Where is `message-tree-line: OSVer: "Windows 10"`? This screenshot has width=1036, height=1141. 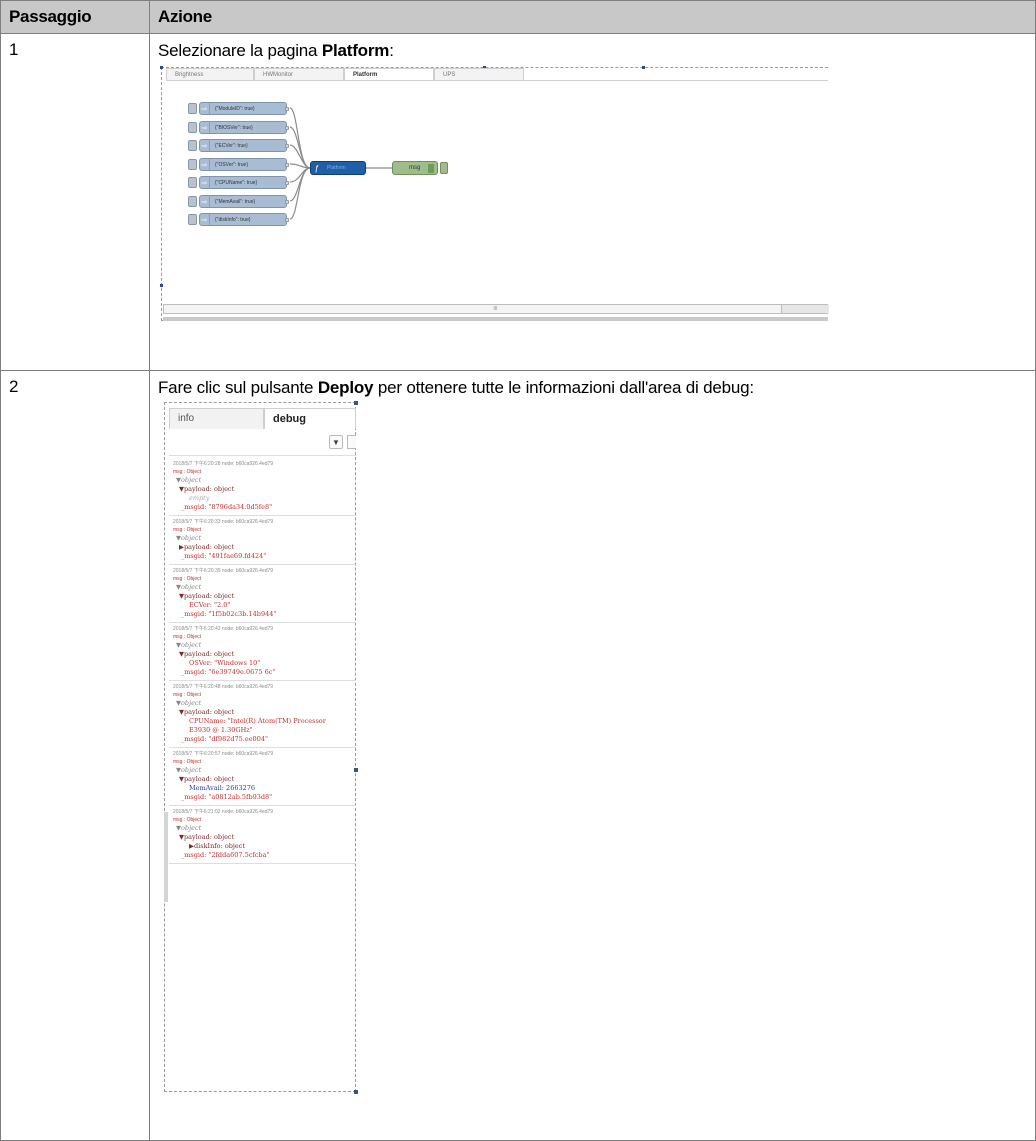
message-tree-line: OSVer: "Windows 10" is located at coordinates (264, 663).